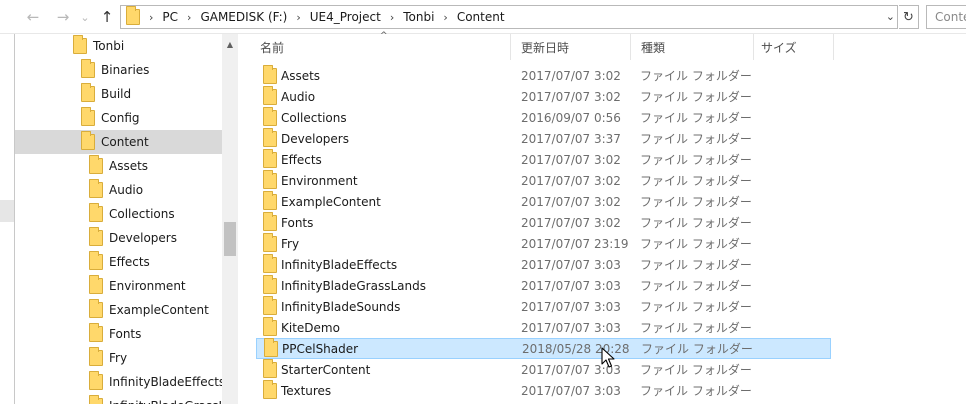  What do you see at coordinates (7, 211) in the screenshot?
I see `frame-edge` at bounding box center [7, 211].